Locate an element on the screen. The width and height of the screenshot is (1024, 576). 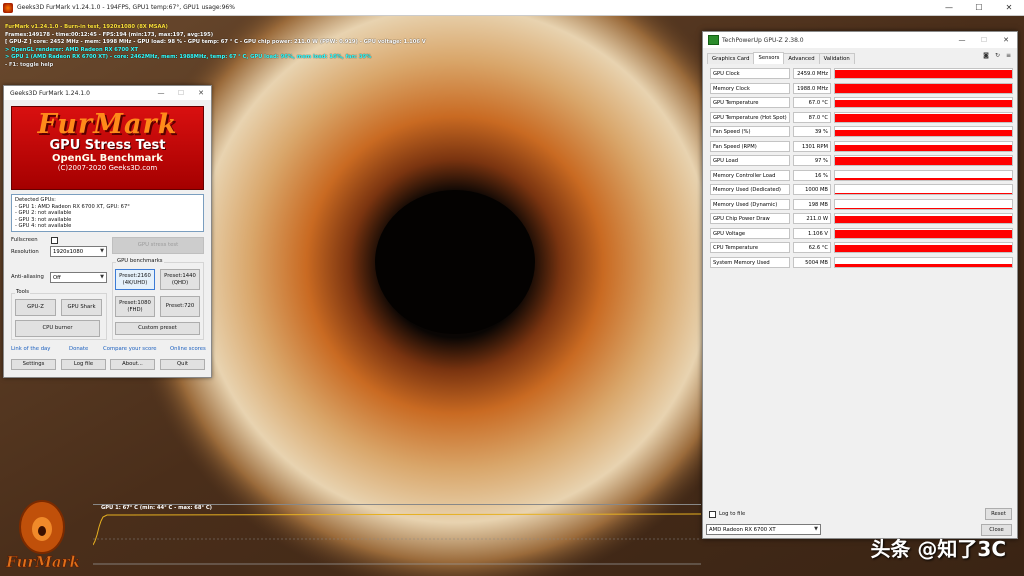
sensor-name: Memory Used (Dedicated) is located at coordinates (750, 189).